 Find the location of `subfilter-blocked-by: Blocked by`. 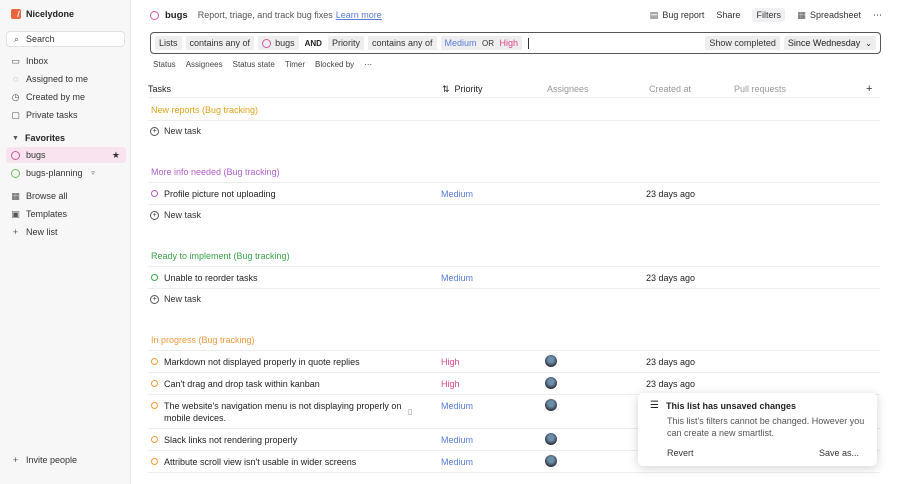

subfilter-blocked-by: Blocked by is located at coordinates (334, 64).